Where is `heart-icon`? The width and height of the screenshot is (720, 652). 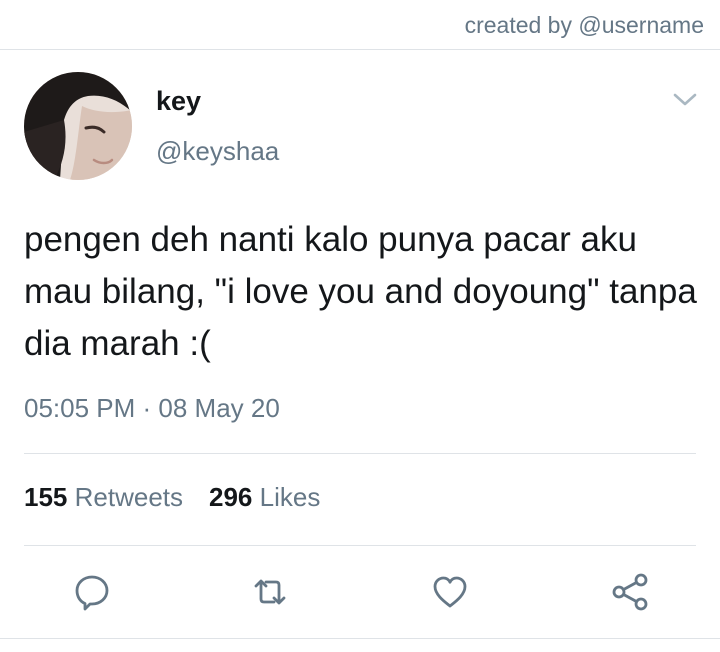 heart-icon is located at coordinates (450, 592).